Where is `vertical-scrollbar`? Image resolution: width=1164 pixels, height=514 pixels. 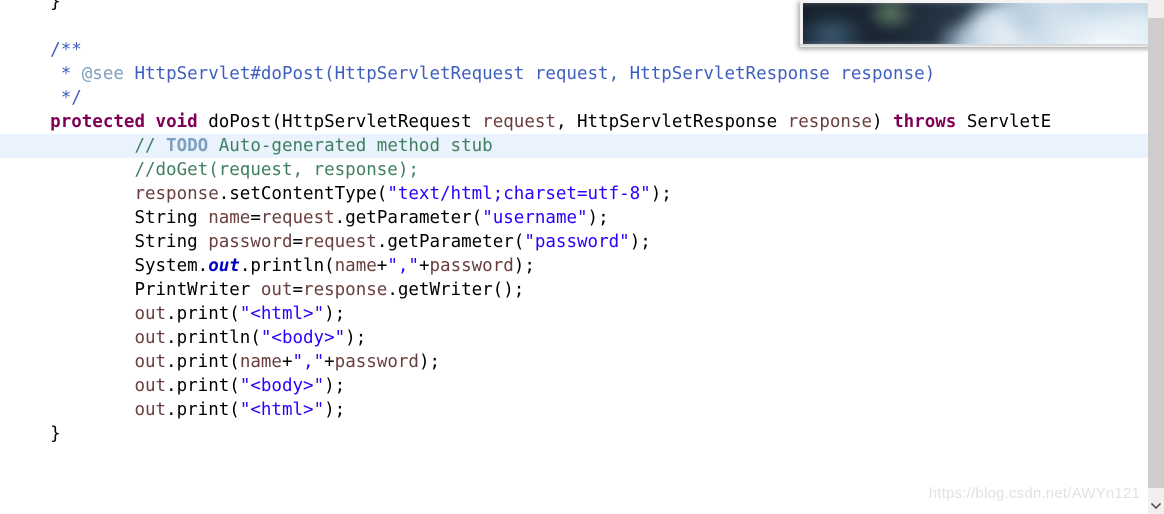
vertical-scrollbar is located at coordinates (1156, 257).